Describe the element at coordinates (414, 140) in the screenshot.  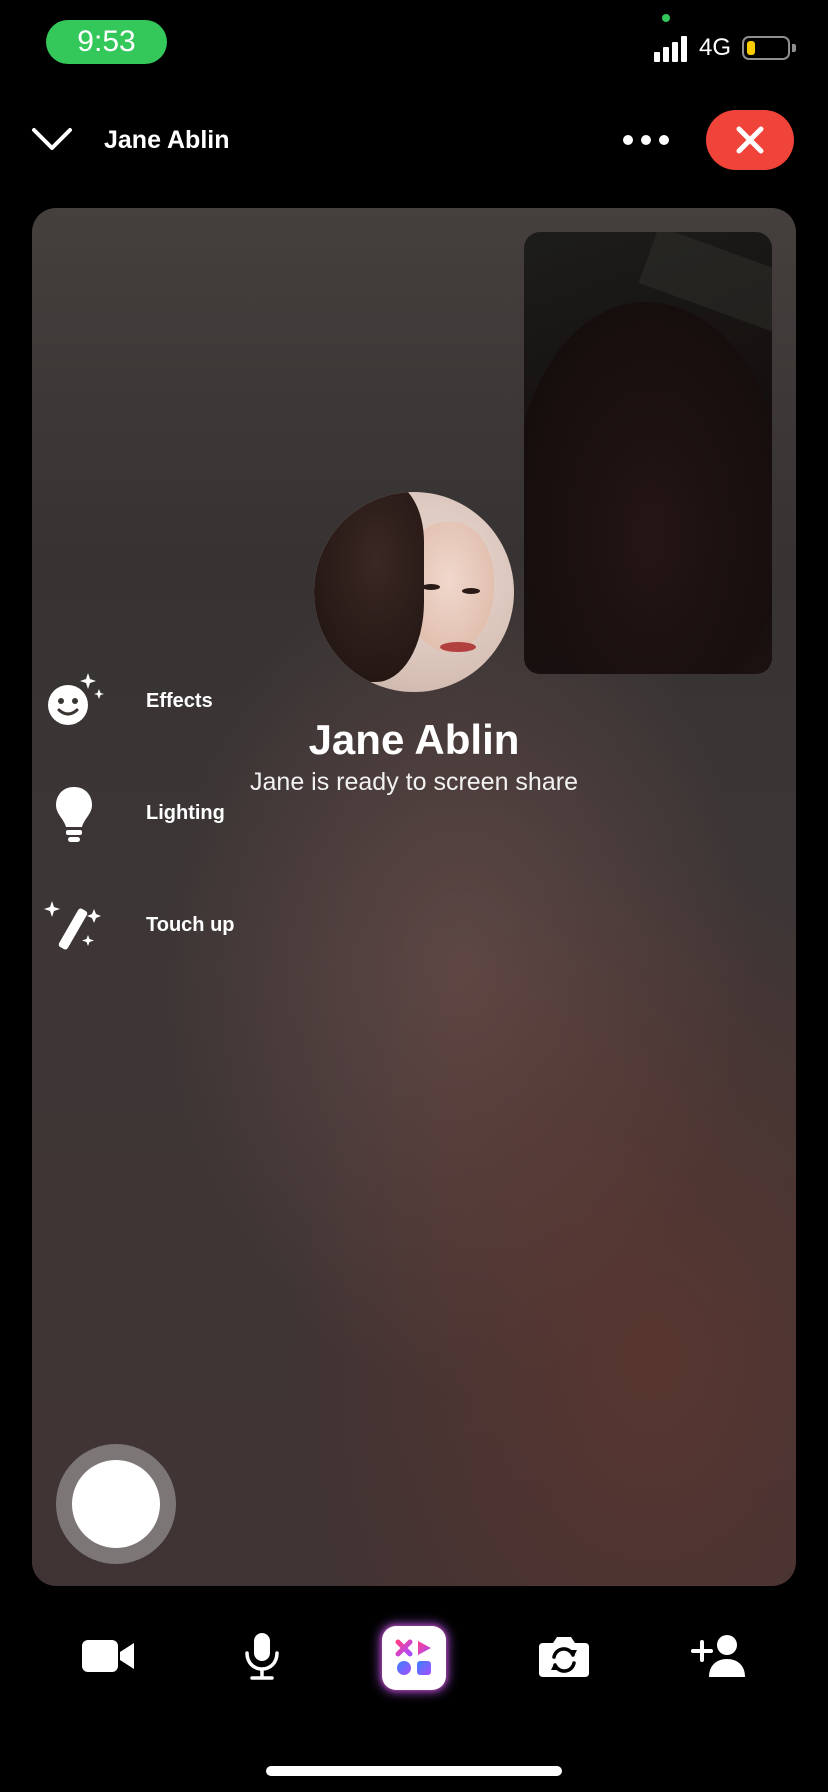
I see `call-header: Jane Ablin` at that location.